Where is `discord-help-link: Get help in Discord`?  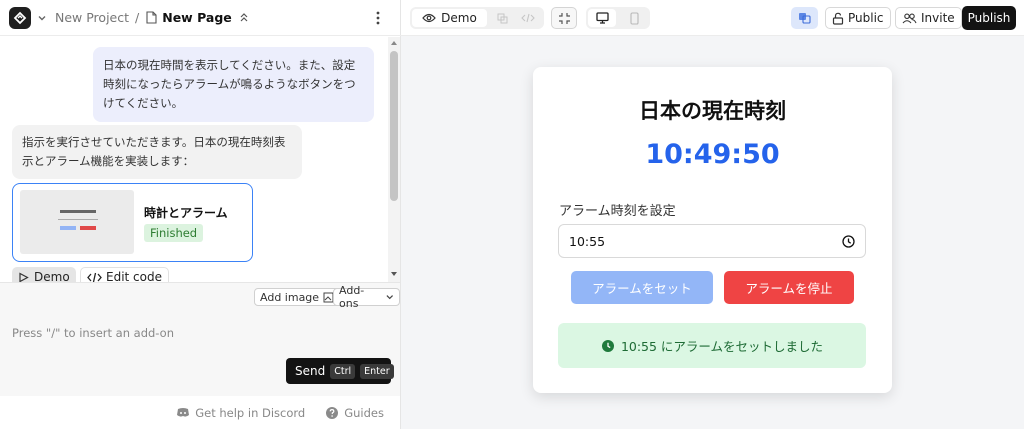
discord-help-link: Get help in Discord is located at coordinates (240, 413).